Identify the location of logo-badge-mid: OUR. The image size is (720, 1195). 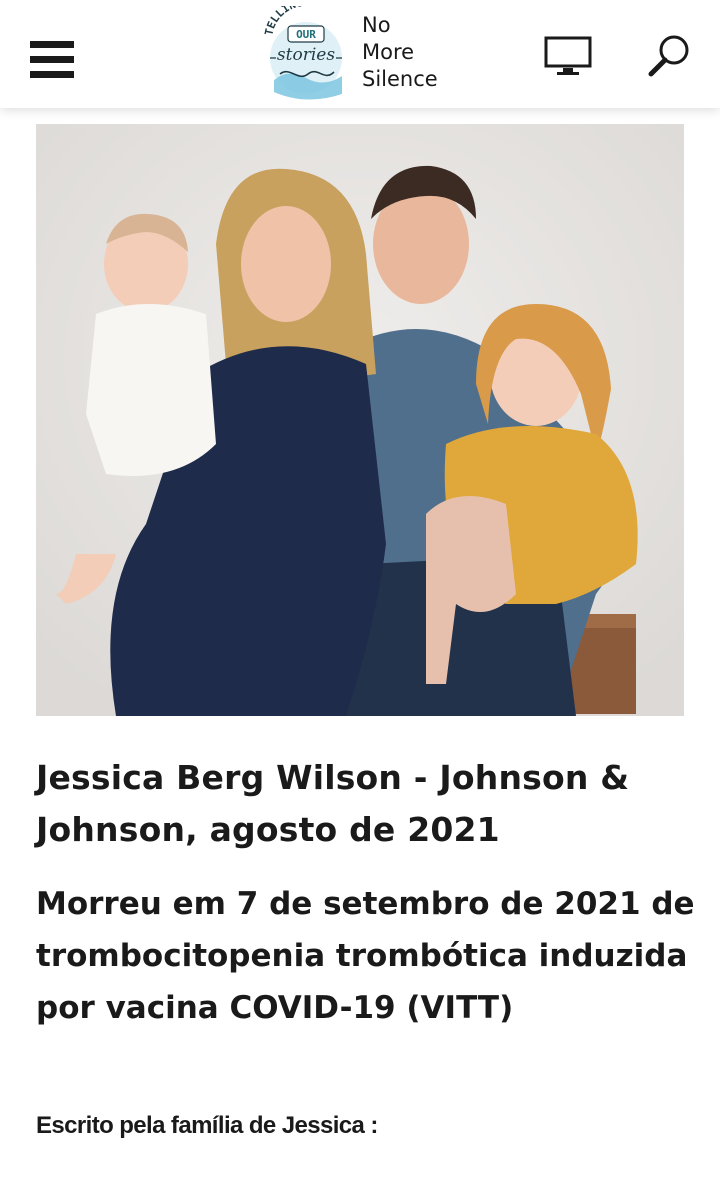
(306, 34).